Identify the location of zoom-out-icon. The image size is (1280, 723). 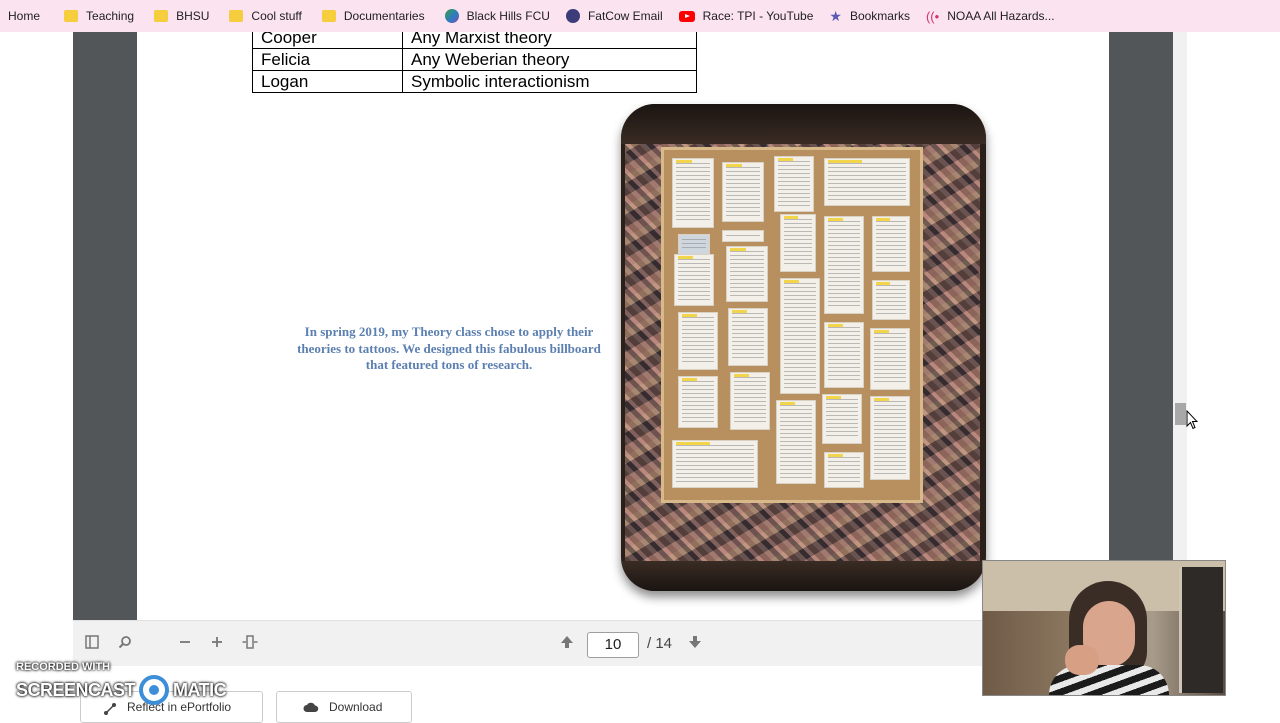
(185, 644).